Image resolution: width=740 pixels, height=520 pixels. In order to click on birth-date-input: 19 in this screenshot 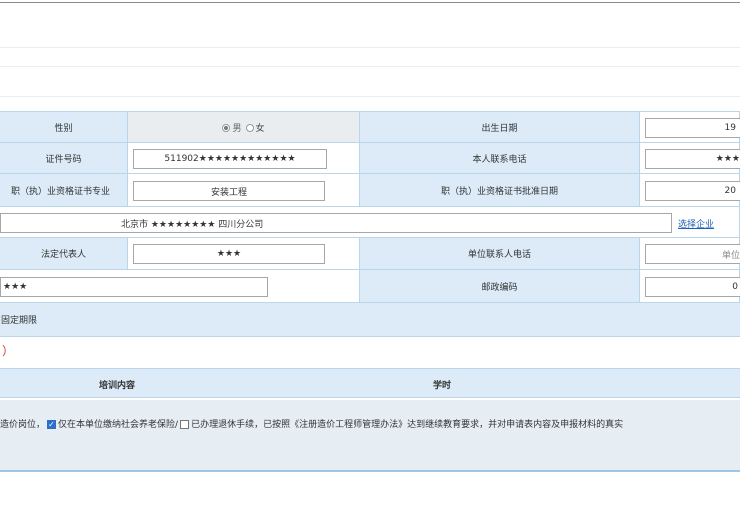, I will do `click(692, 128)`.